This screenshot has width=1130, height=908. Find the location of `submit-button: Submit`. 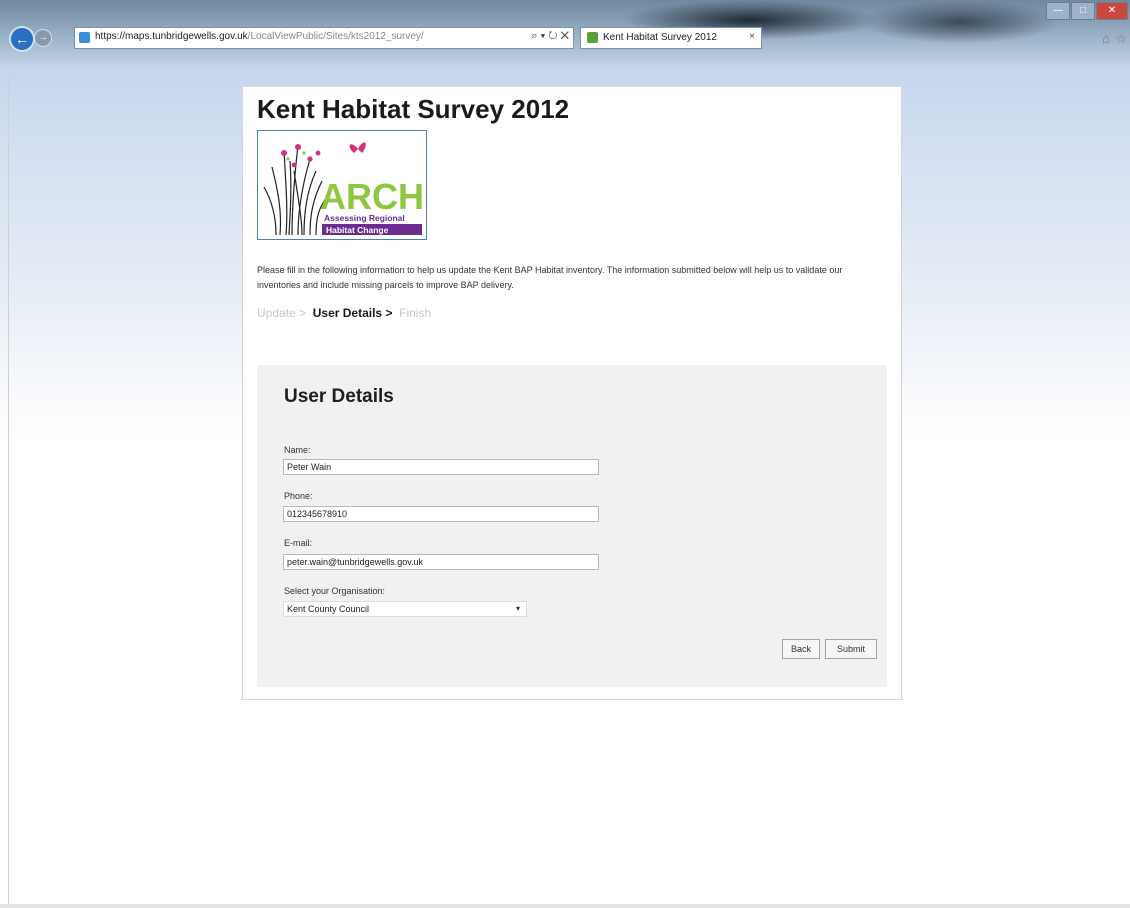

submit-button: Submit is located at coordinates (851, 649).